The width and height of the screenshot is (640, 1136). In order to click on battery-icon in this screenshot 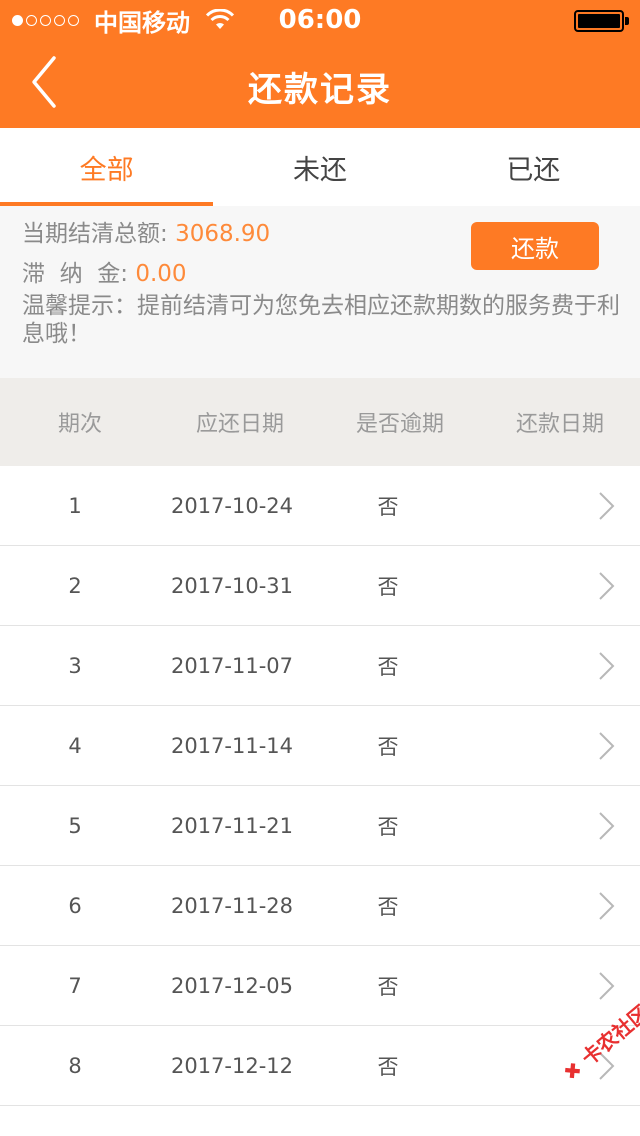, I will do `click(599, 21)`.